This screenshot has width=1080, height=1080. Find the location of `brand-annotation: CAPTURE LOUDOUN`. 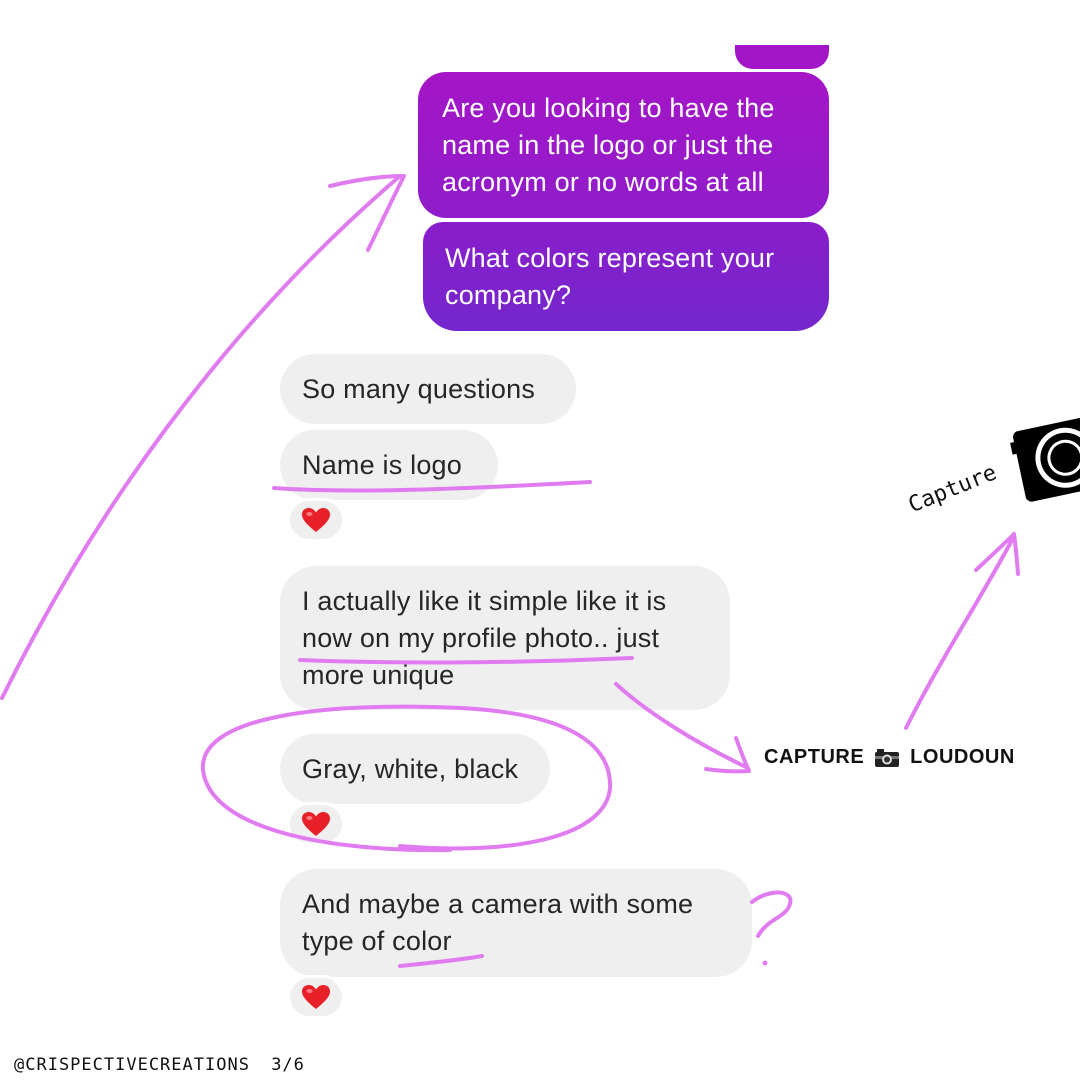

brand-annotation: CAPTURE LOUDOUN is located at coordinates (889, 757).